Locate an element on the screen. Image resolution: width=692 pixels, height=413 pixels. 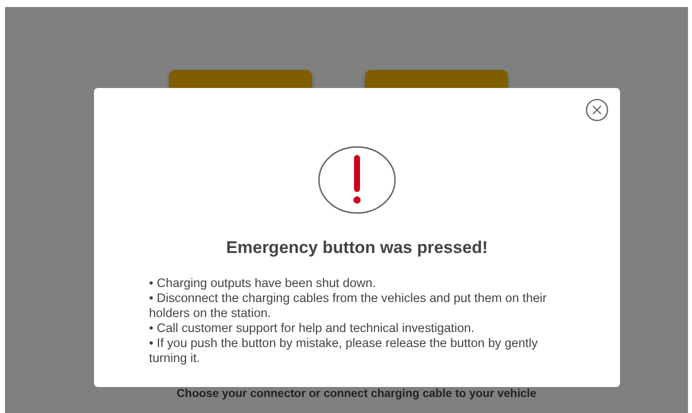
instruction-text: Choose your connector or connect charging cable to your vehicle is located at coordinates (356, 394).